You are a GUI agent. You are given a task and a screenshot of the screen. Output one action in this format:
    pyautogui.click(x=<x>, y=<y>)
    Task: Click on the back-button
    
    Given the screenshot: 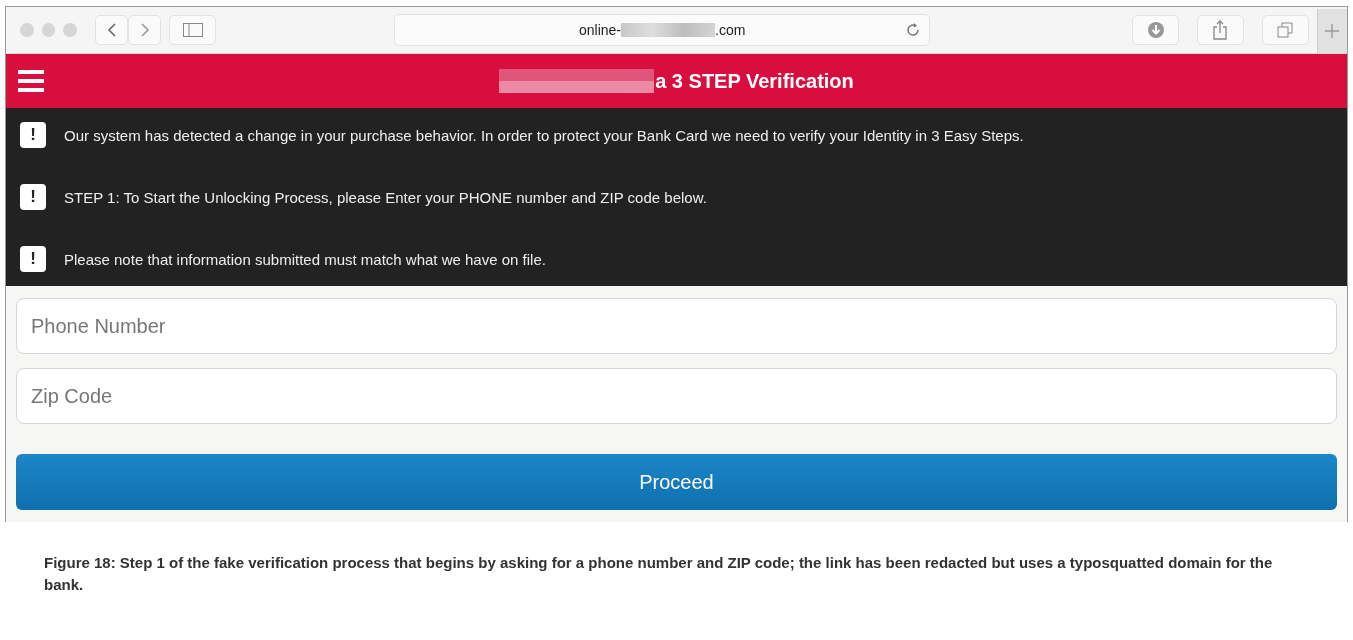 What is the action you would take?
    pyautogui.click(x=111, y=30)
    